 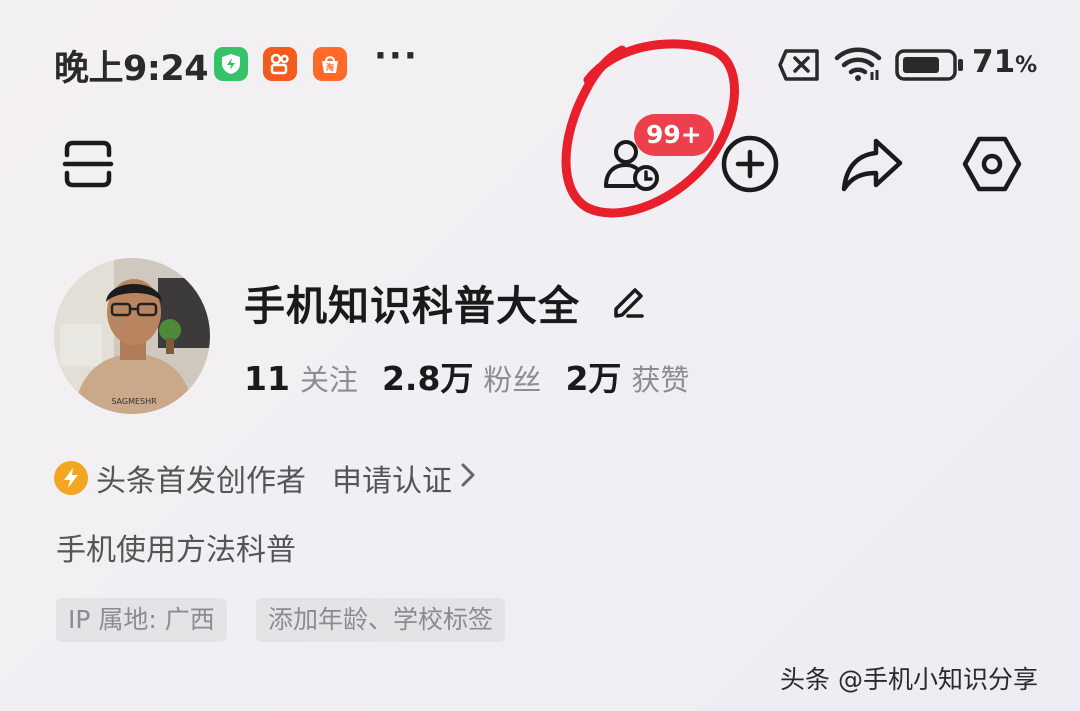 I want to click on profile-stats: 11 关注 2.8万 粉丝 2万 获赞, so click(x=478, y=376).